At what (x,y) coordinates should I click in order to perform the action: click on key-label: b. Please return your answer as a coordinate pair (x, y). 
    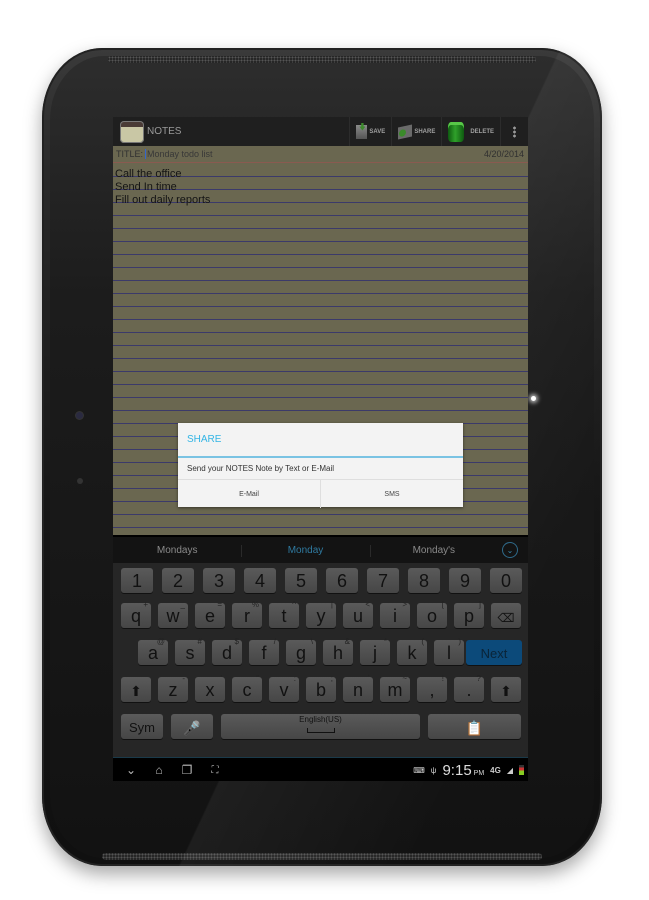
    Looking at the image, I should click on (320, 690).